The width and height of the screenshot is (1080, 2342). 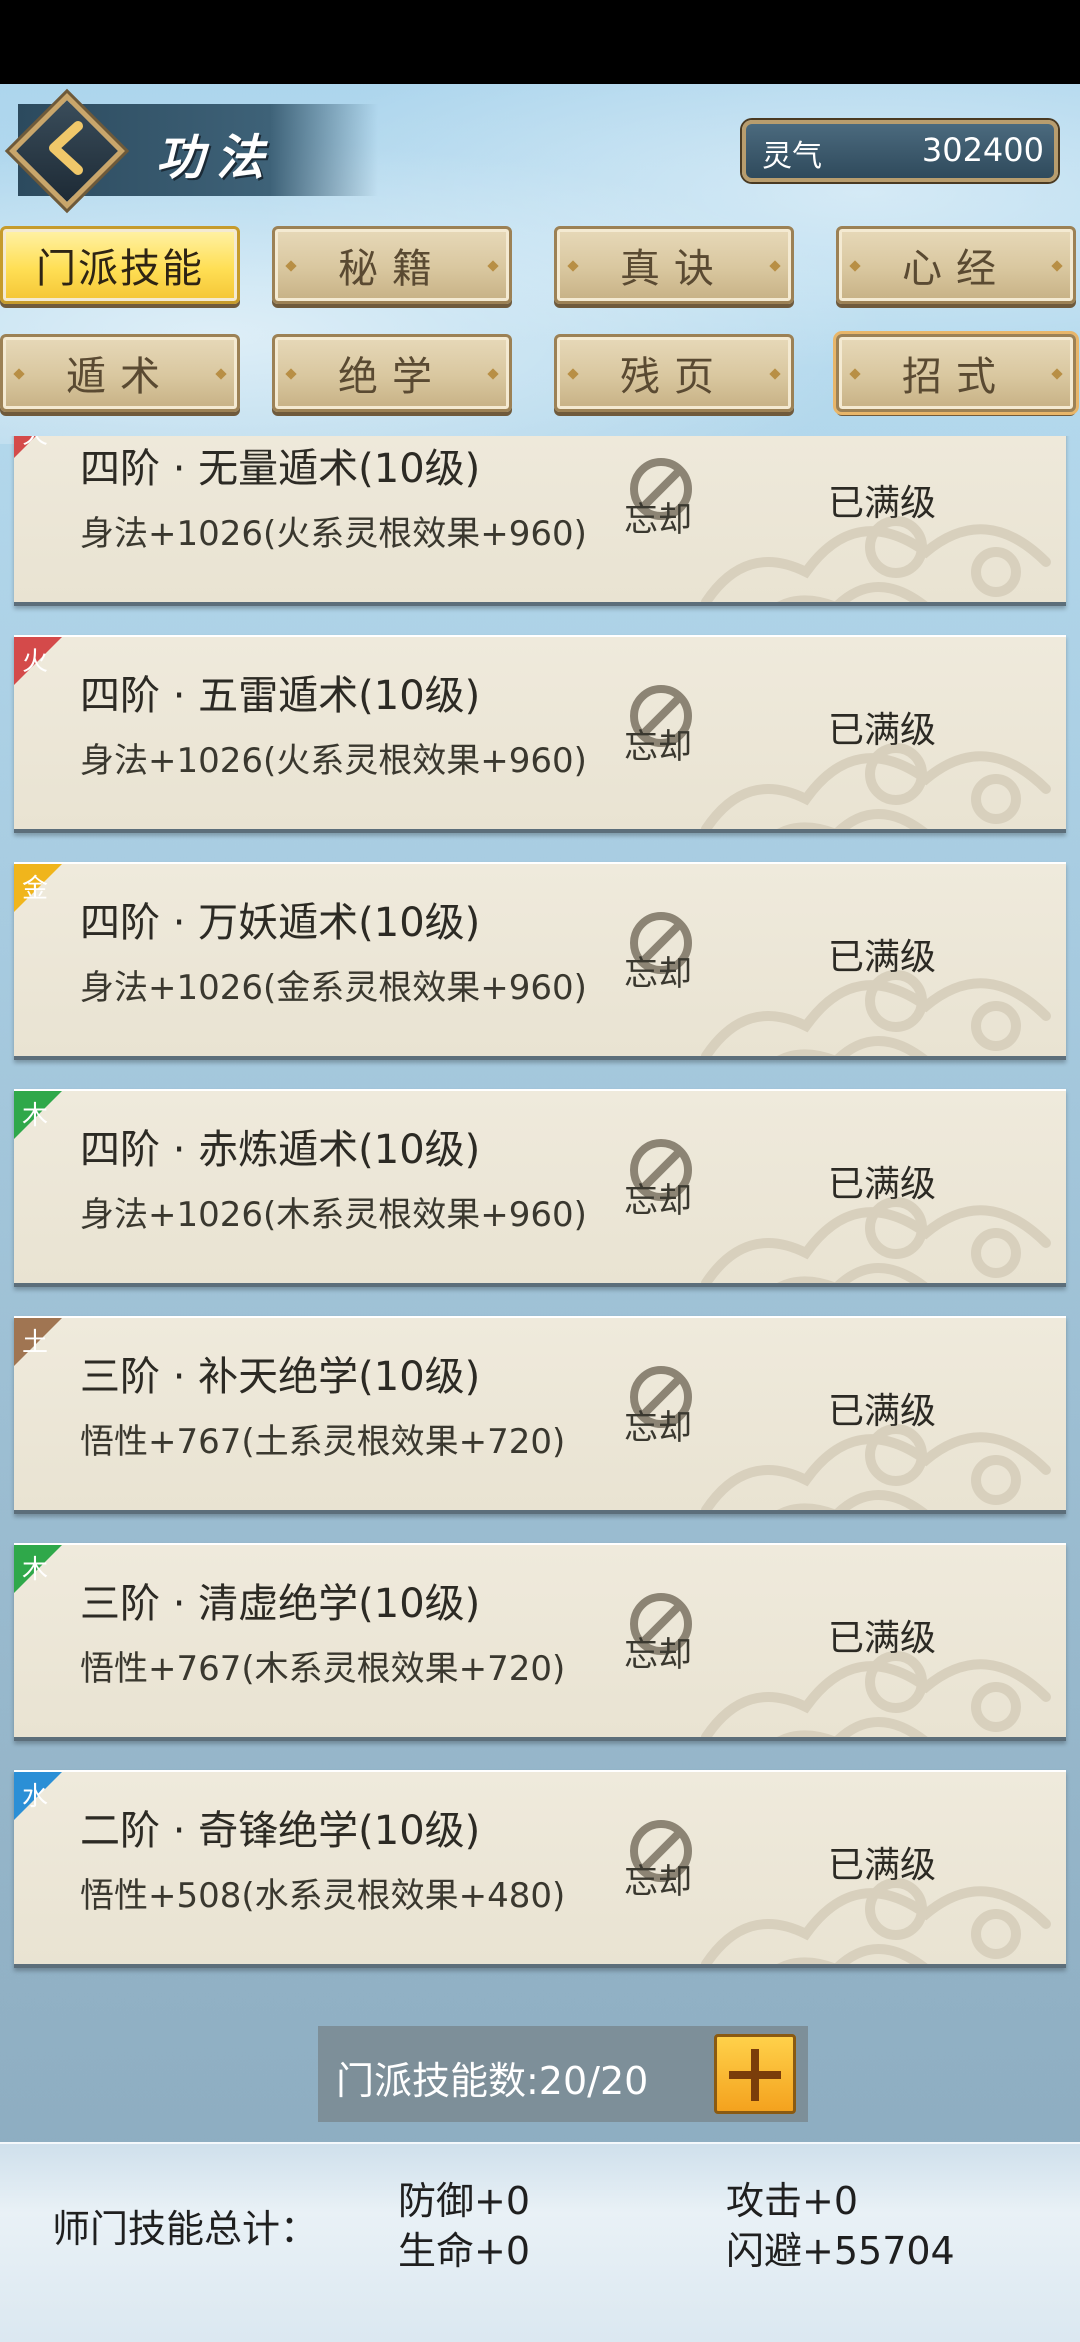 I want to click on tab-sect-skills: 门派技能, so click(x=120, y=265).